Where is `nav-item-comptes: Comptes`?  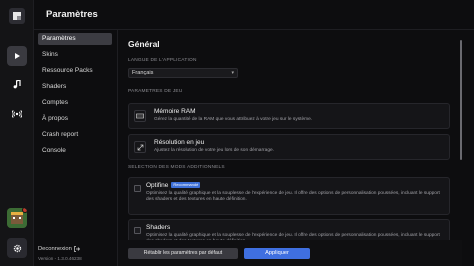 nav-item-comptes: Comptes is located at coordinates (75, 103).